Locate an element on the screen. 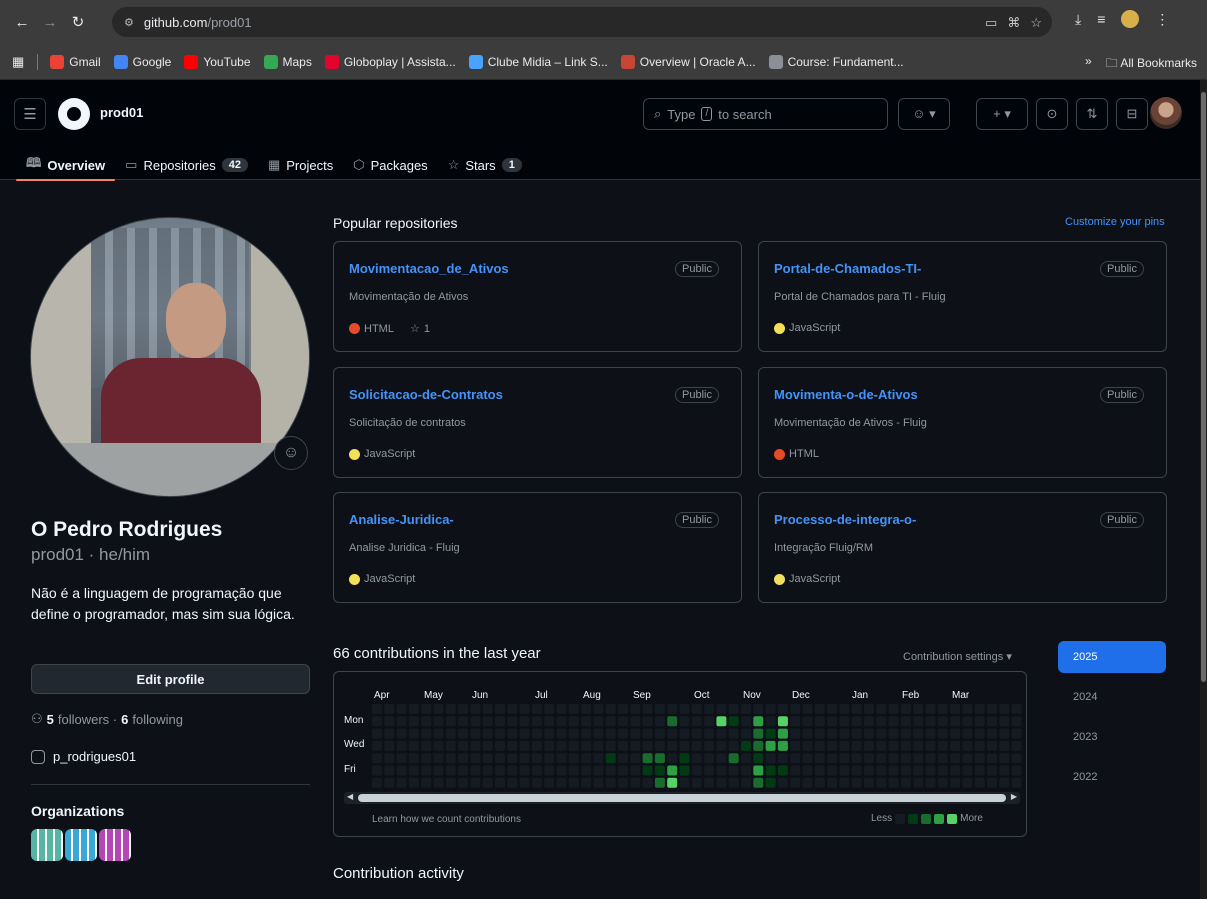 This screenshot has width=1207, height=899. more-bookmarks-icon: » is located at coordinates (1088, 64).